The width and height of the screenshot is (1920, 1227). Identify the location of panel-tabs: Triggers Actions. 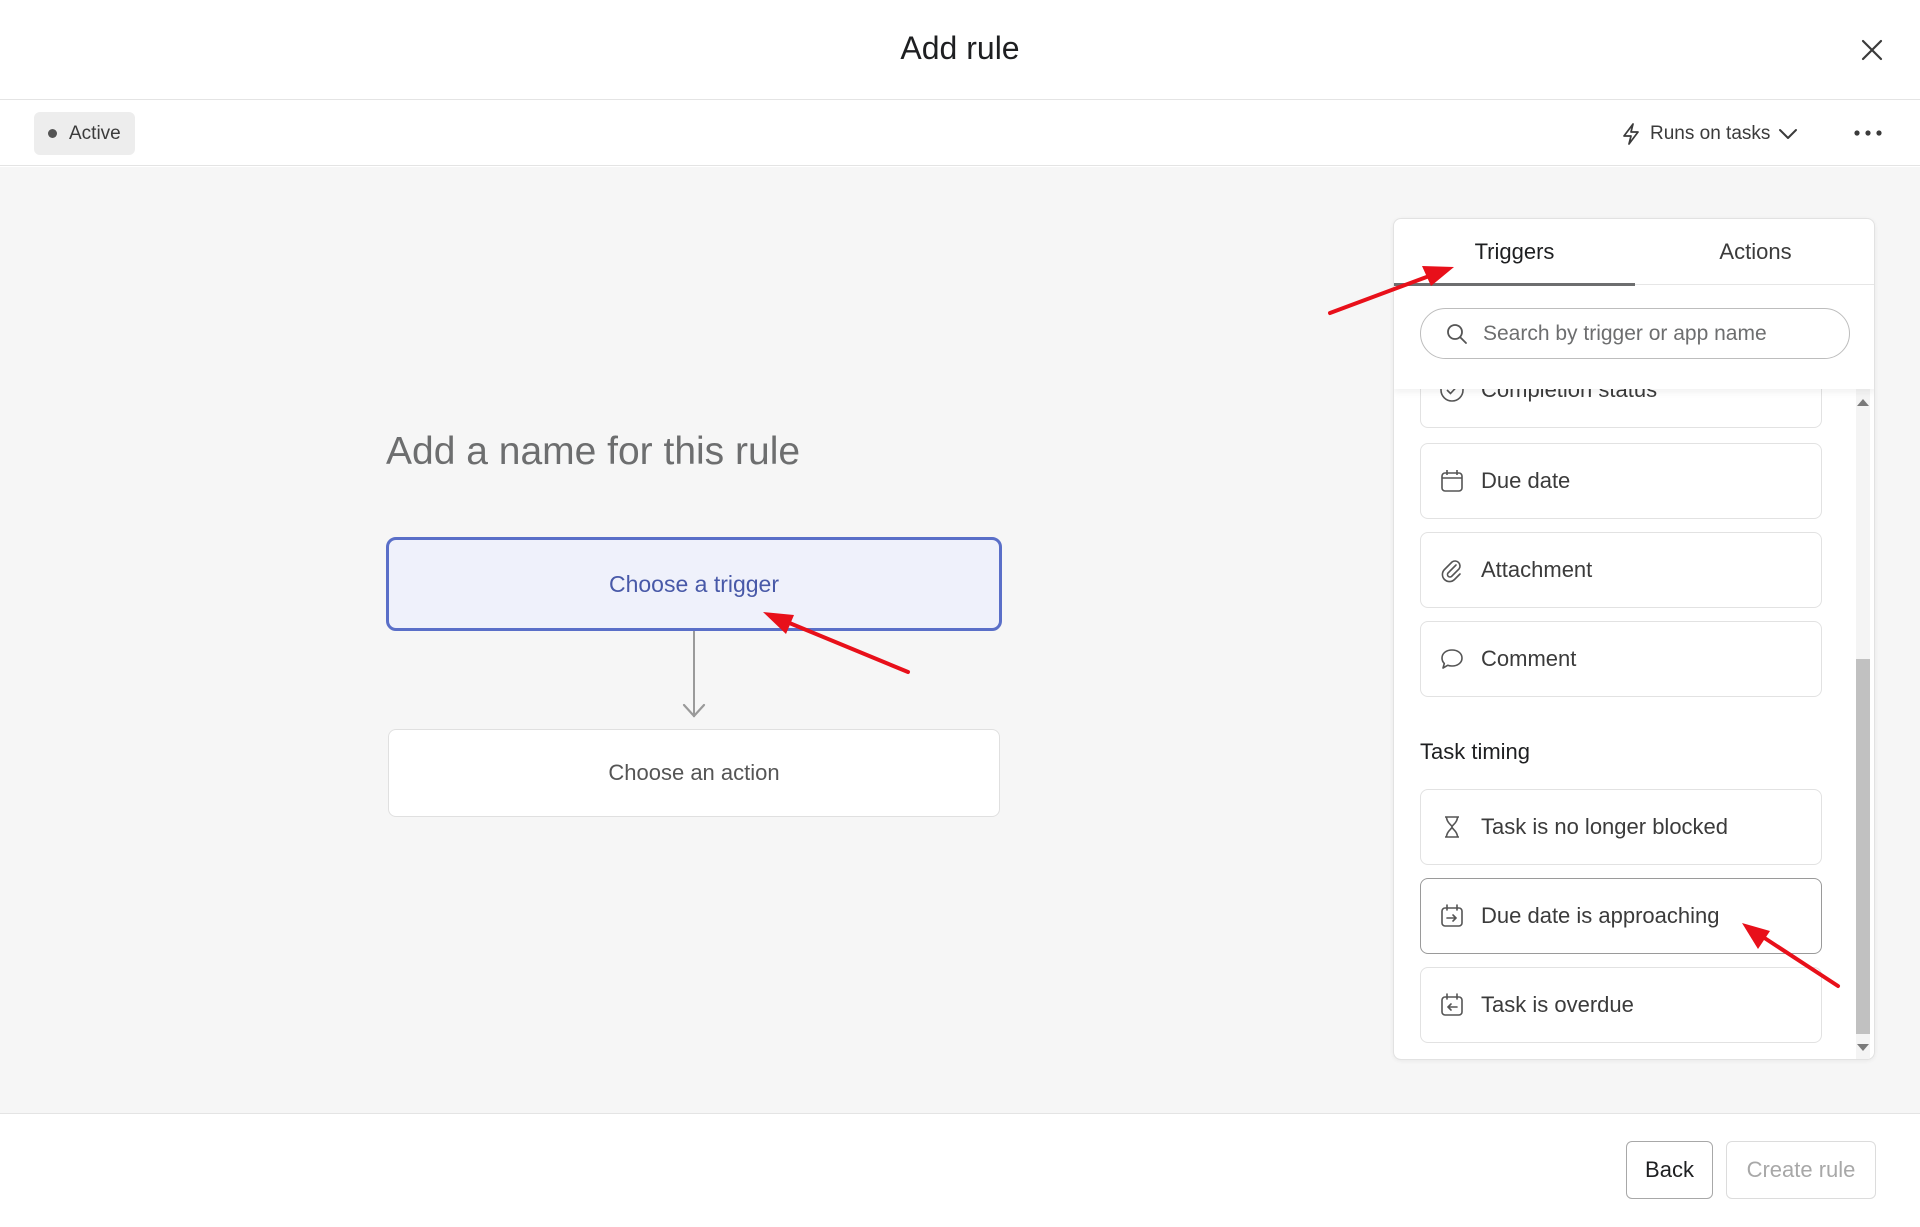
(1634, 252).